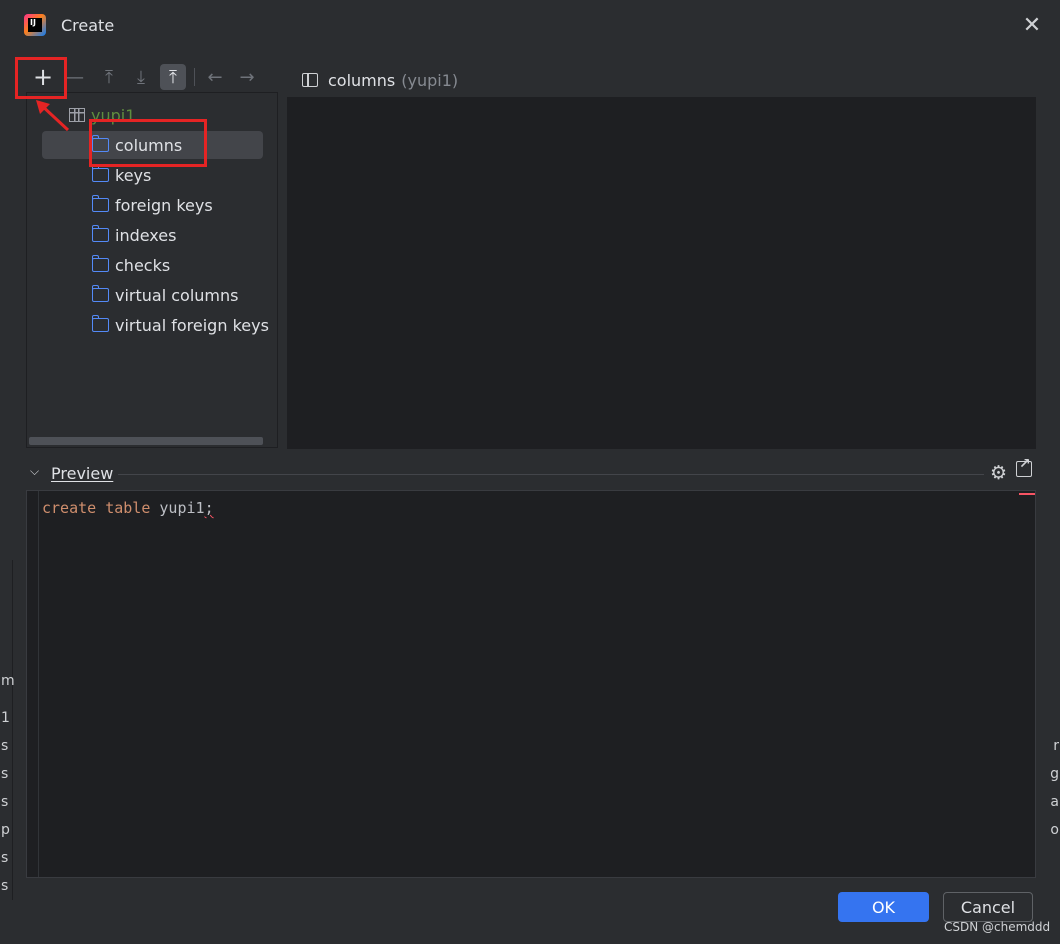  I want to click on tree-item-virtual-foreign-keys: virtual foreign keys, so click(180, 325).